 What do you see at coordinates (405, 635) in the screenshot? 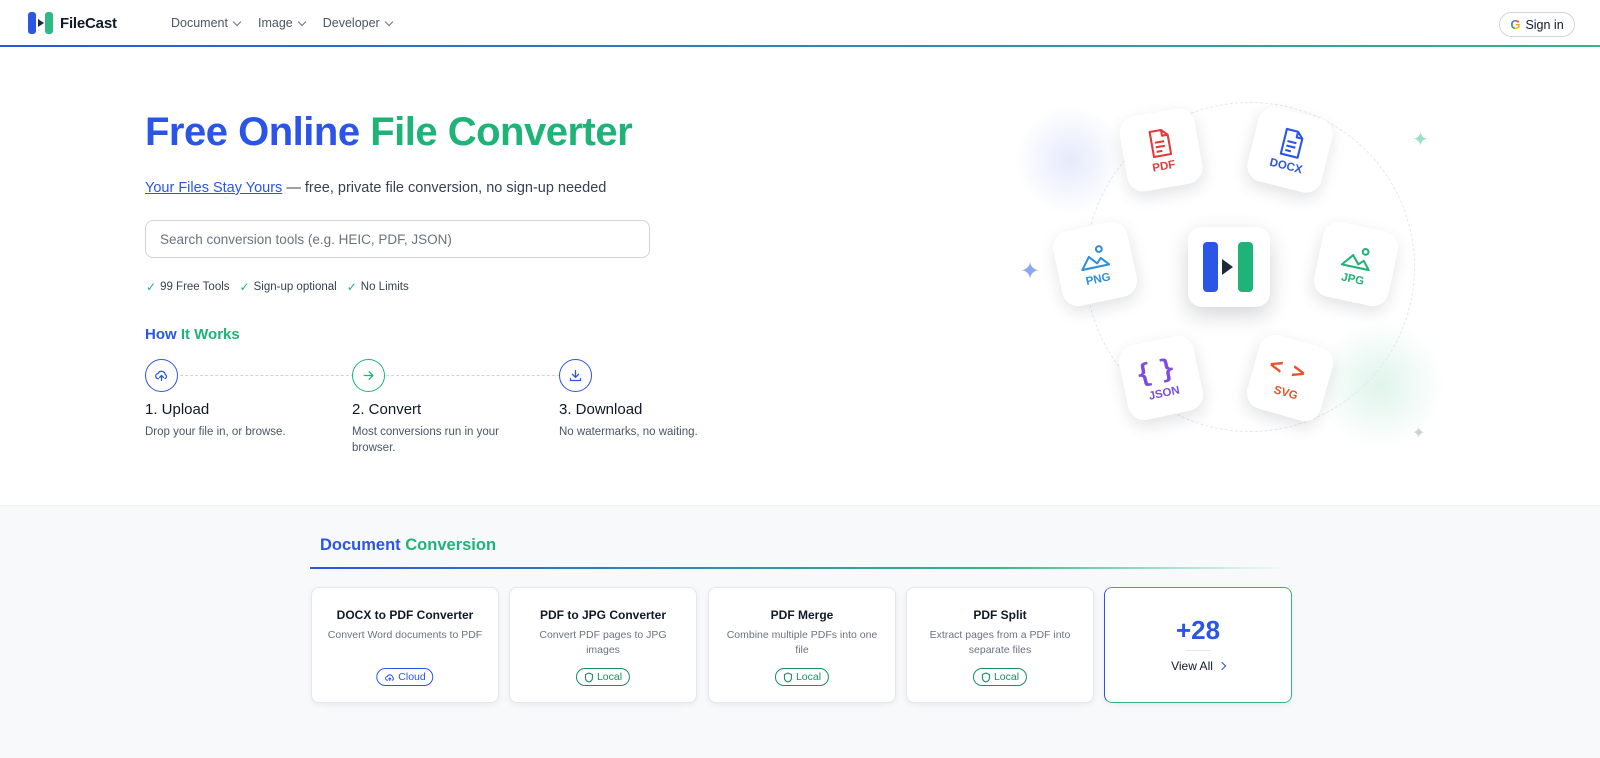
I see `card-description: Convert Word documents to PDF` at bounding box center [405, 635].